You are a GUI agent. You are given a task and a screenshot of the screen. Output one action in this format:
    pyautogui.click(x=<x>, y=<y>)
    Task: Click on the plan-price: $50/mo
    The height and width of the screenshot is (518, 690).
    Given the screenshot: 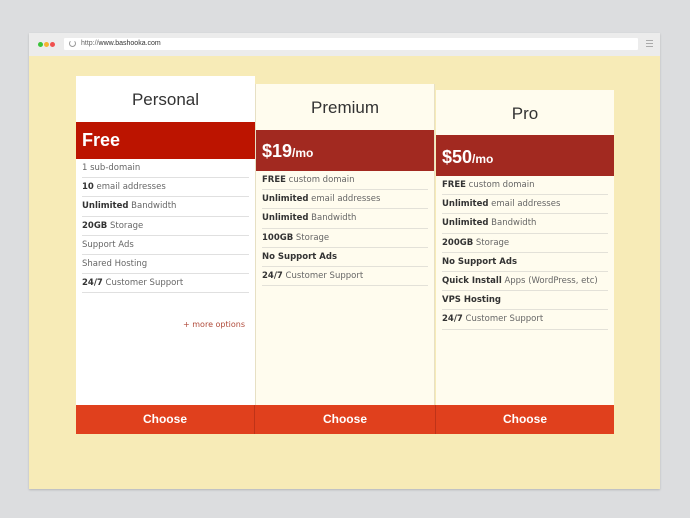 What is the action you would take?
    pyautogui.click(x=525, y=155)
    